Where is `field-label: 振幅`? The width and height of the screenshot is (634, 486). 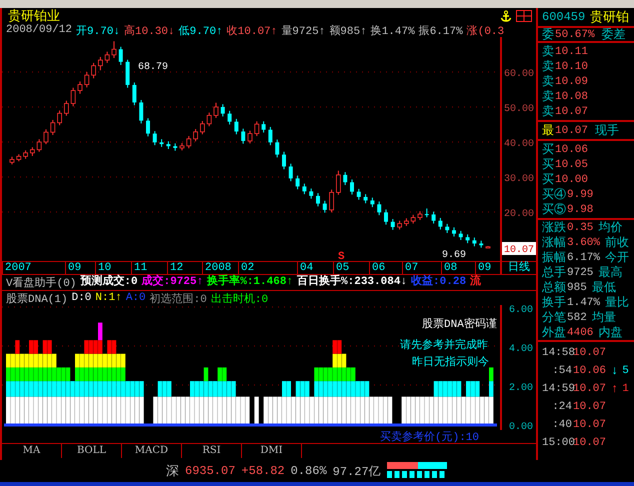
field-label: 振幅 is located at coordinates (554, 257).